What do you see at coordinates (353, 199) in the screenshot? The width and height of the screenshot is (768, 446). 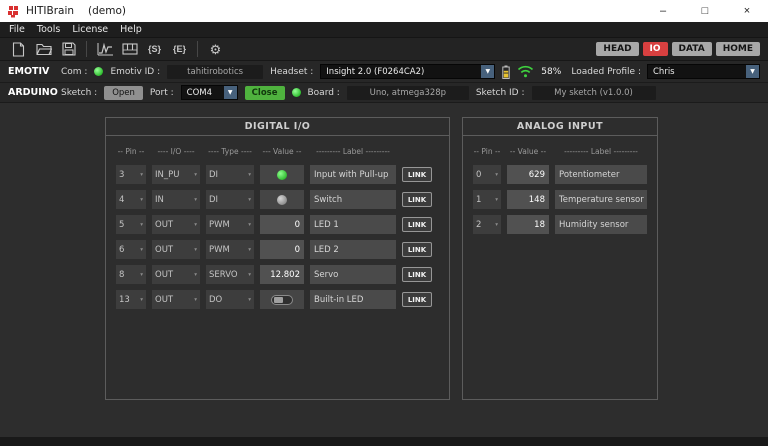 I see `label-field: Switch` at bounding box center [353, 199].